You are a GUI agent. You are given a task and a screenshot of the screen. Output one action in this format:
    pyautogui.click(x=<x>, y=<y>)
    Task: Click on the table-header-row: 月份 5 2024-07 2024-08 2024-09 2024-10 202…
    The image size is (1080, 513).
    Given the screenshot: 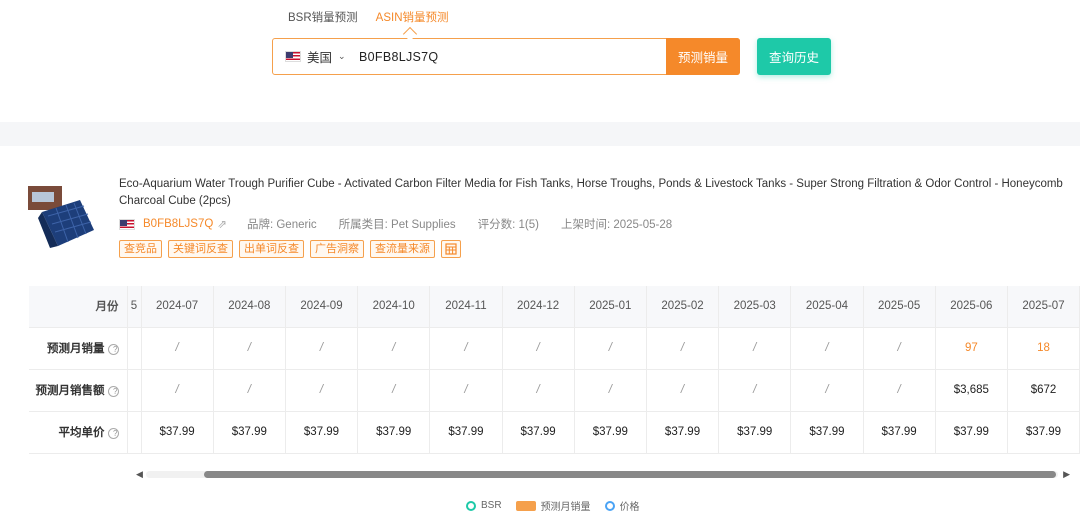 What is the action you would take?
    pyautogui.click(x=554, y=307)
    